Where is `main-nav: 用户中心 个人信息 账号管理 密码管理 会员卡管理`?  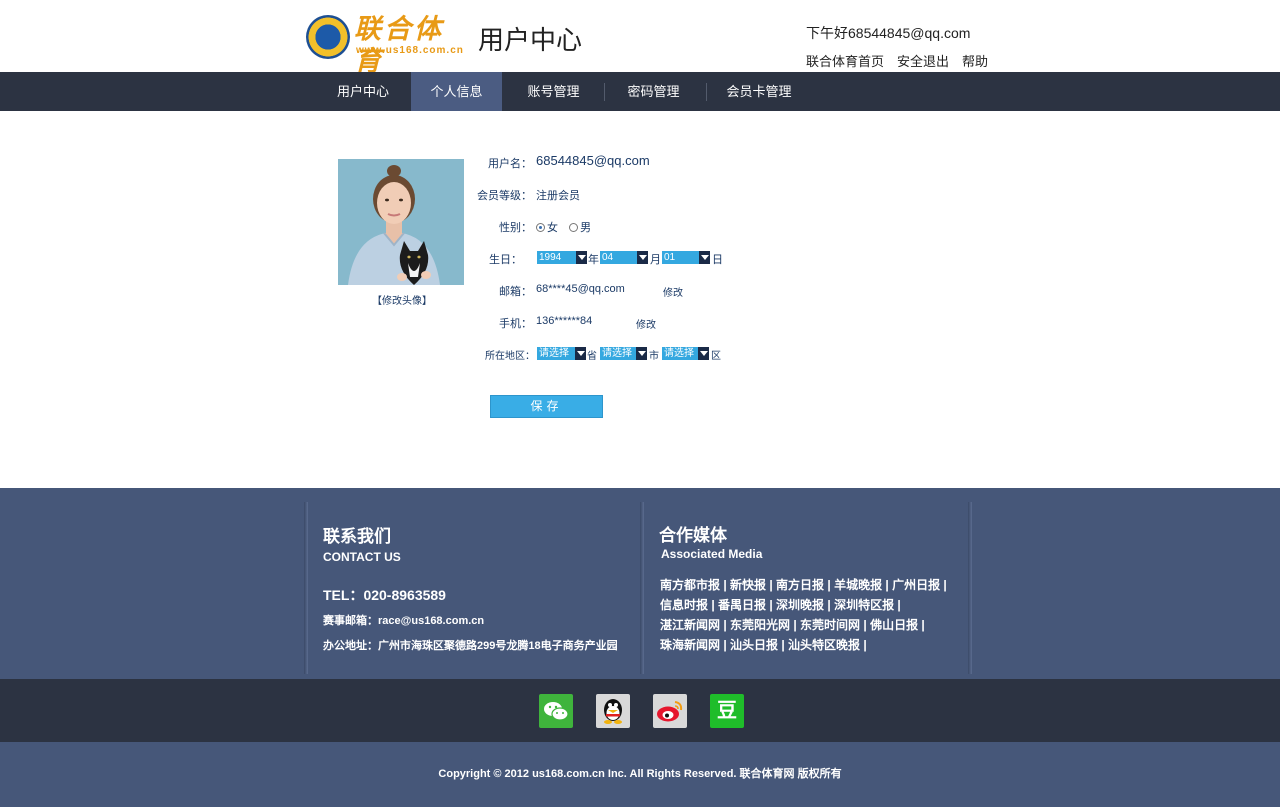 main-nav: 用户中心 个人信息 账号管理 密码管理 会员卡管理 is located at coordinates (640, 91).